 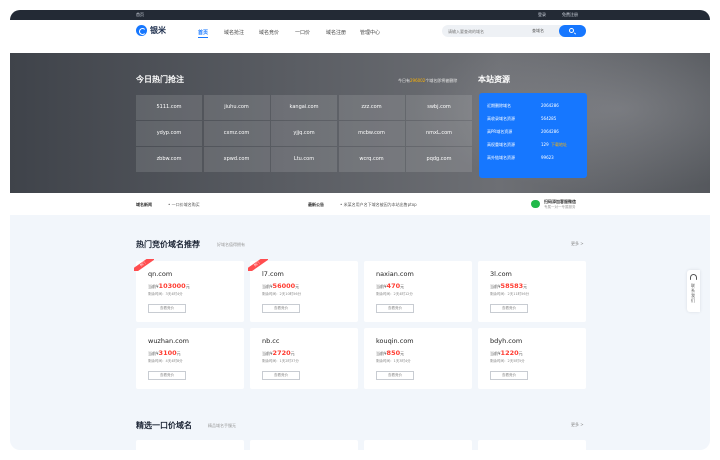 I want to click on fixed-more-link: 更多 >, so click(x=577, y=425).